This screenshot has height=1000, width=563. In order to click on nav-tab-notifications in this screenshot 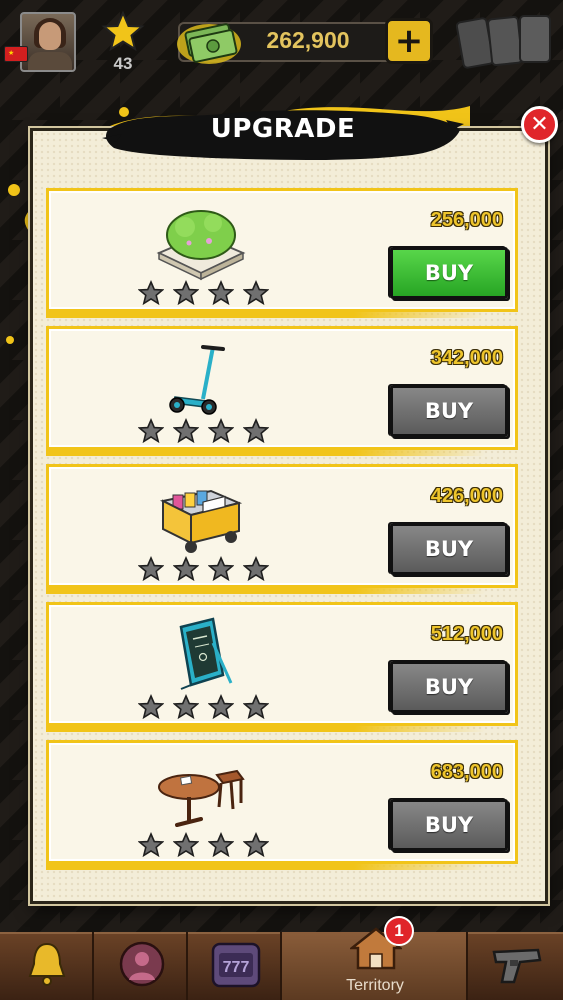, I will do `click(47, 966)`.